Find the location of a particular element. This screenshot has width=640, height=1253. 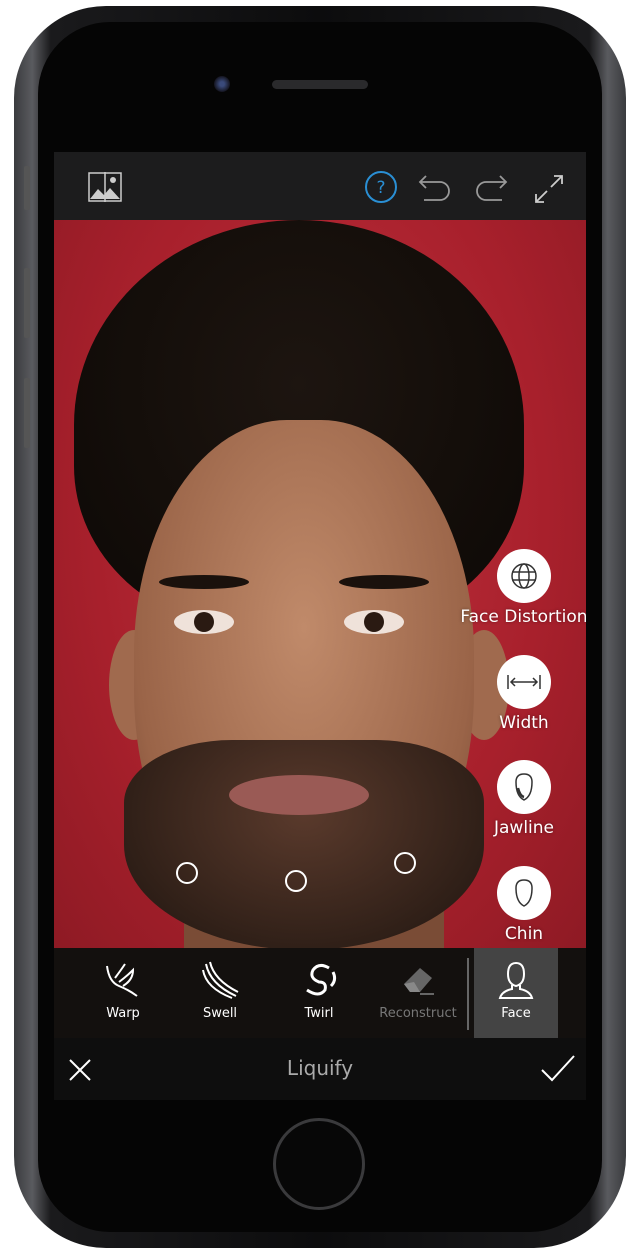

tool-face: Face is located at coordinates (516, 993).